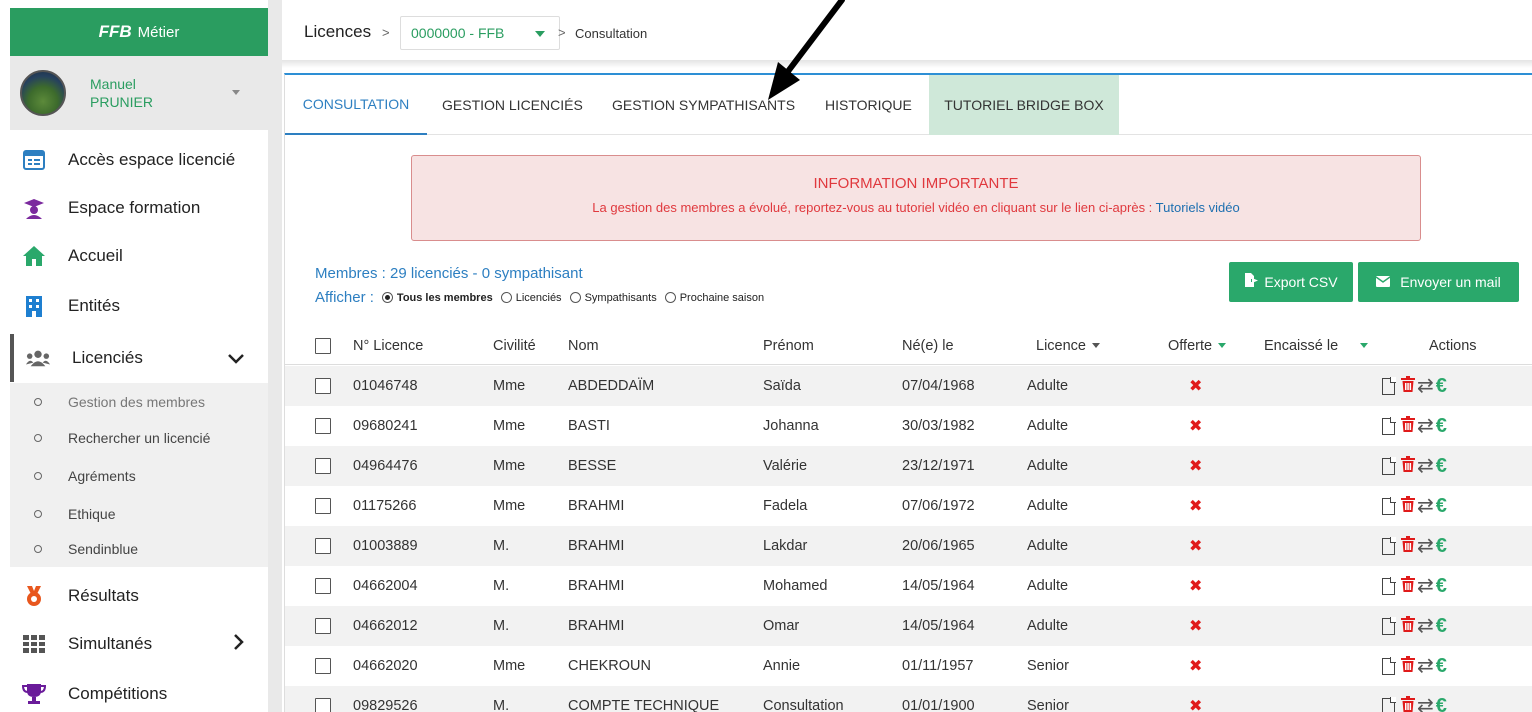 Image resolution: width=1532 pixels, height=712 pixels. What do you see at coordinates (788, 345) in the screenshot?
I see `col-prenom: Prénom` at bounding box center [788, 345].